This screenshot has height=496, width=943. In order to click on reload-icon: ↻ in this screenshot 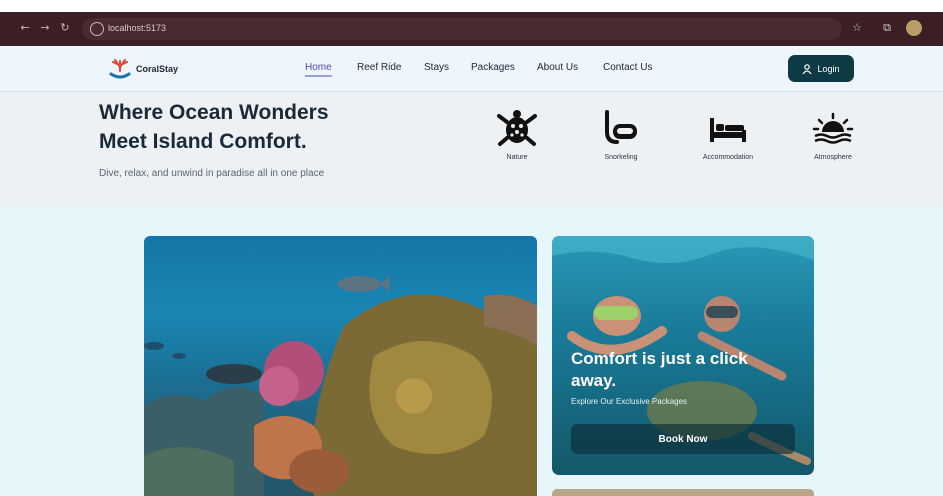, I will do `click(65, 28)`.